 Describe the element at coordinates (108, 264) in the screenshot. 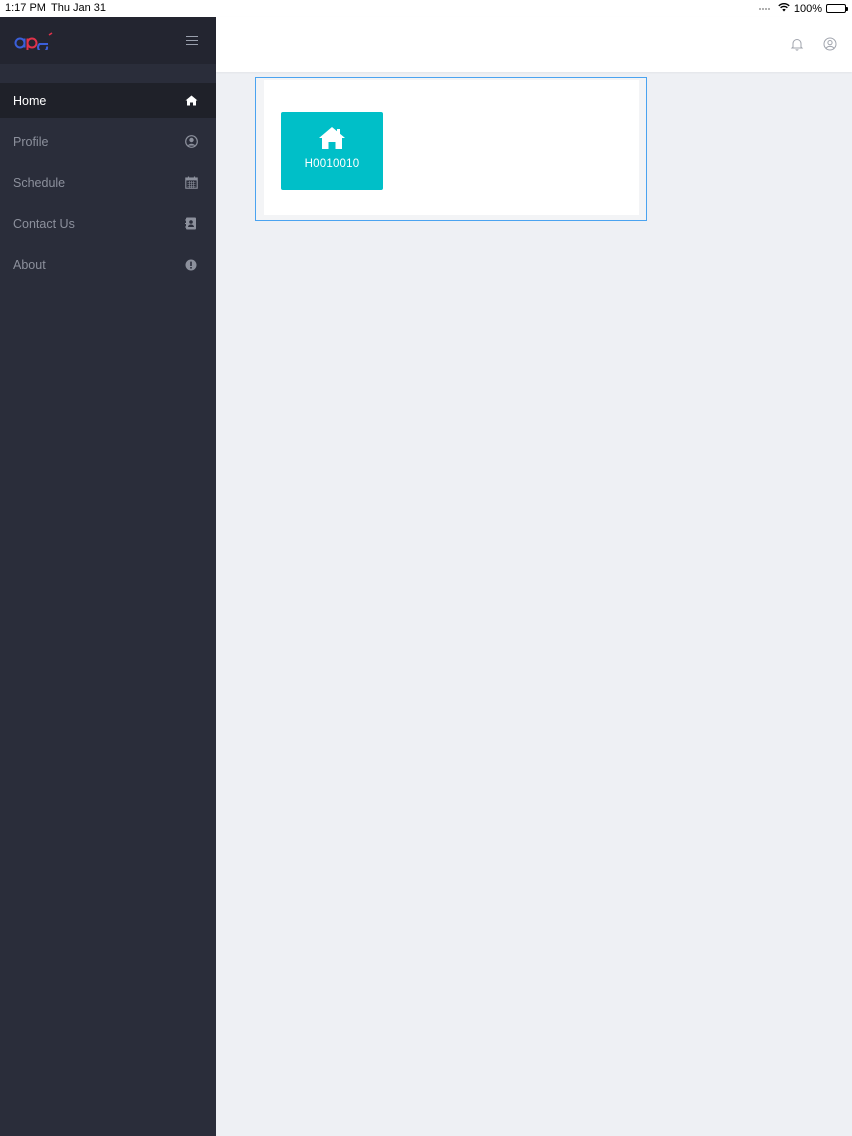

I see `sidebar-item-about: About` at that location.